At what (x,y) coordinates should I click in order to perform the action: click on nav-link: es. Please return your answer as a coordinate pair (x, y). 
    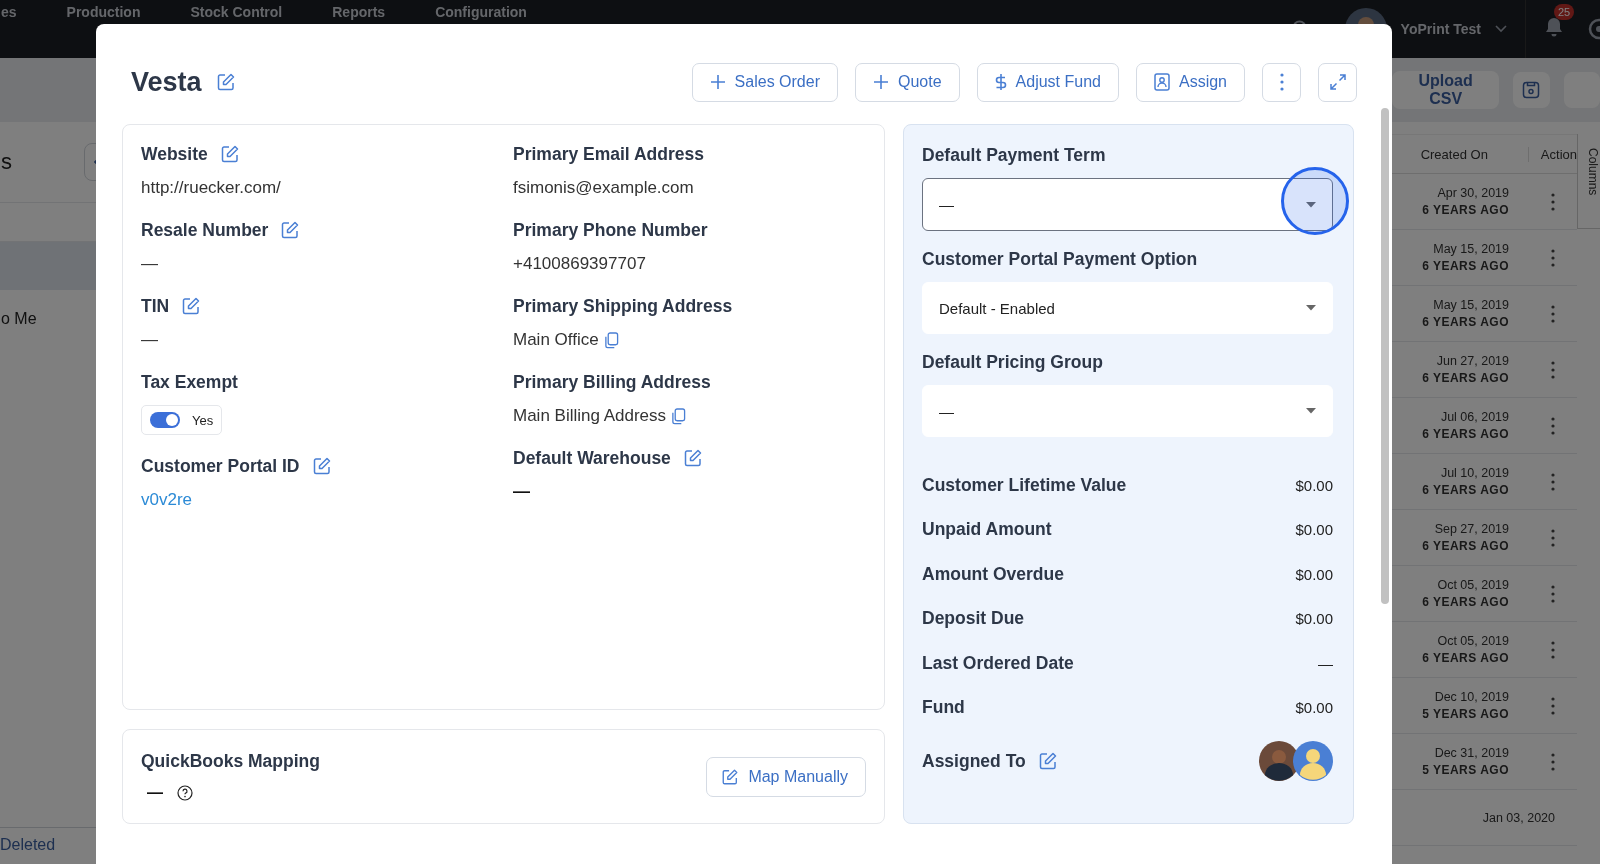
    Looking at the image, I should click on (9, 12).